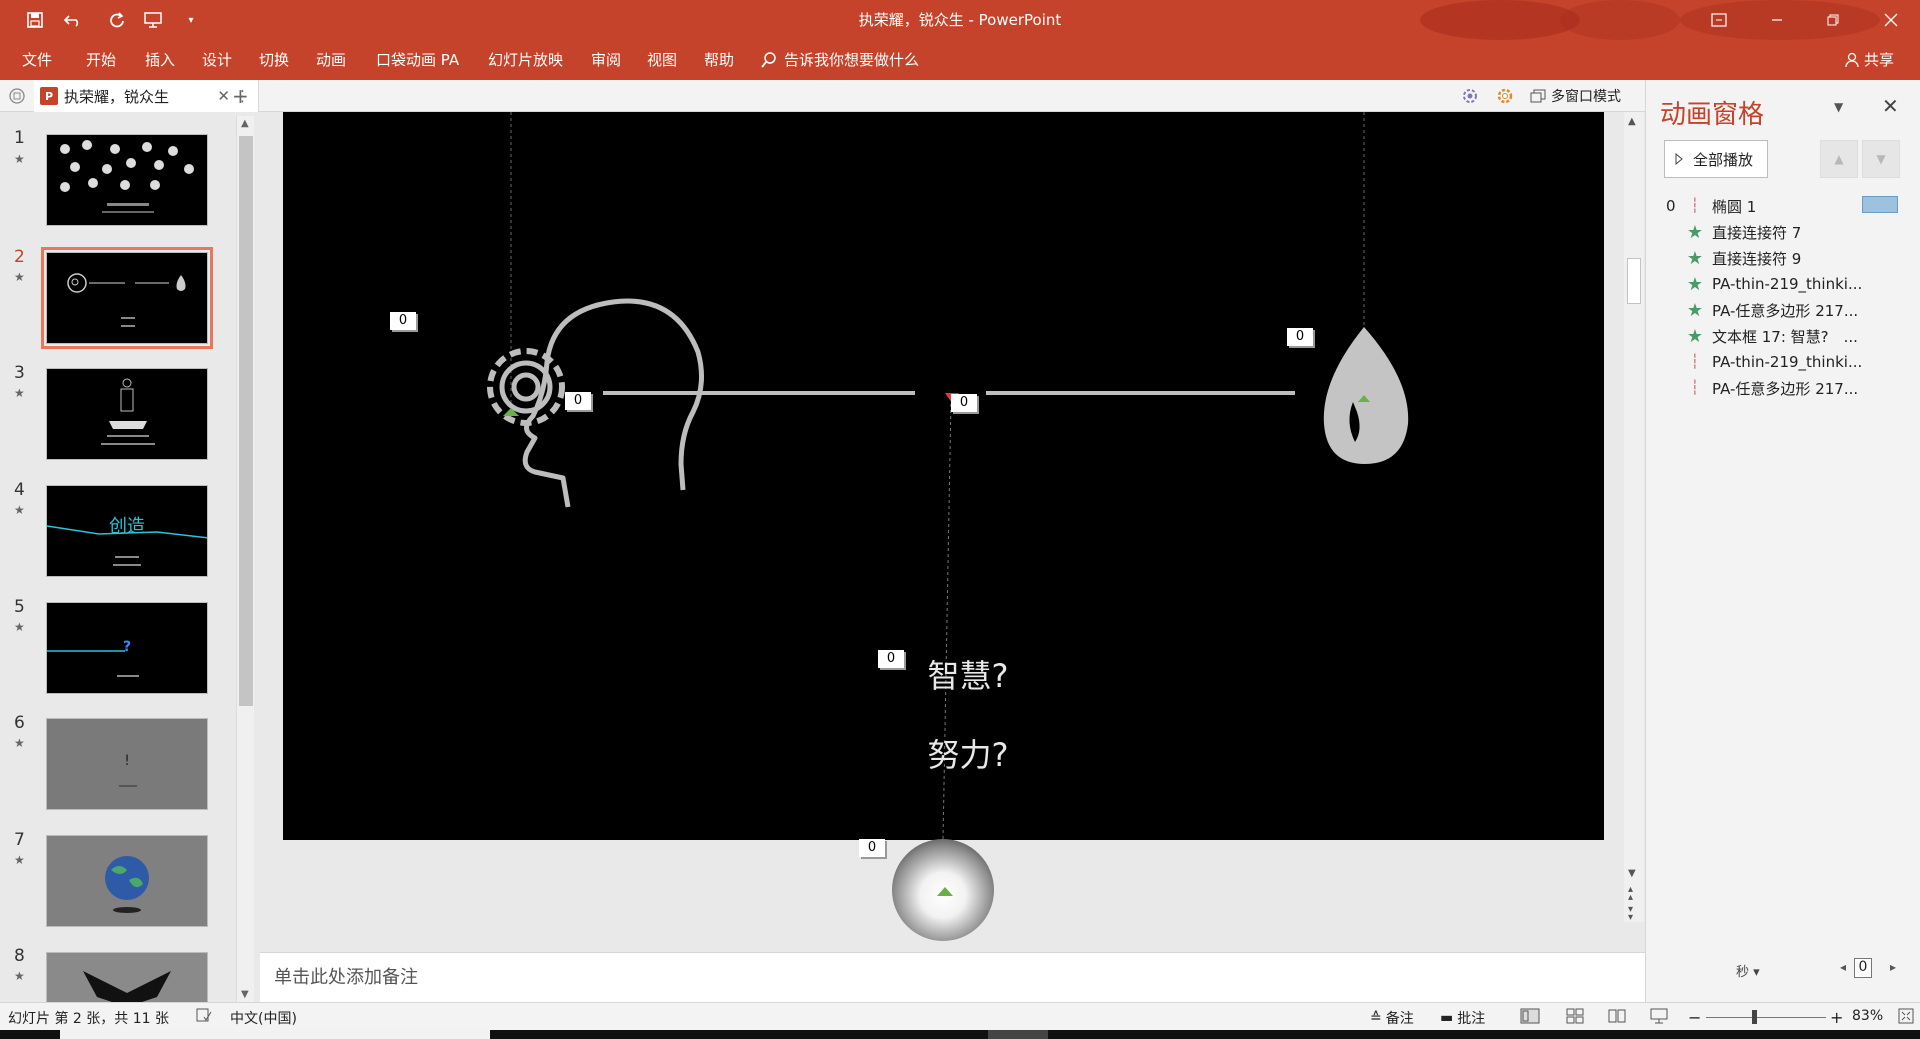  What do you see at coordinates (127, 526) in the screenshot?
I see `thumbnail-caption: 创造` at bounding box center [127, 526].